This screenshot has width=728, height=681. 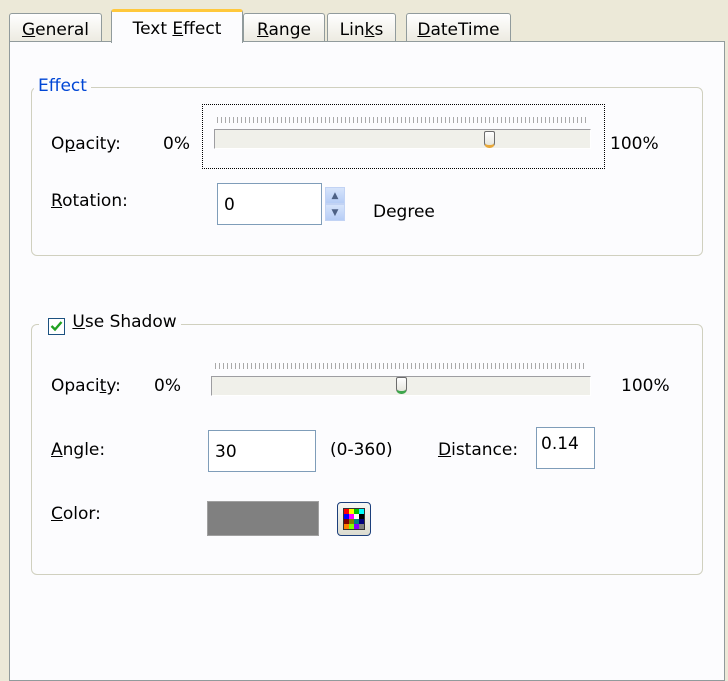 What do you see at coordinates (401, 385) in the screenshot?
I see `shadow-slider-thumb` at bounding box center [401, 385].